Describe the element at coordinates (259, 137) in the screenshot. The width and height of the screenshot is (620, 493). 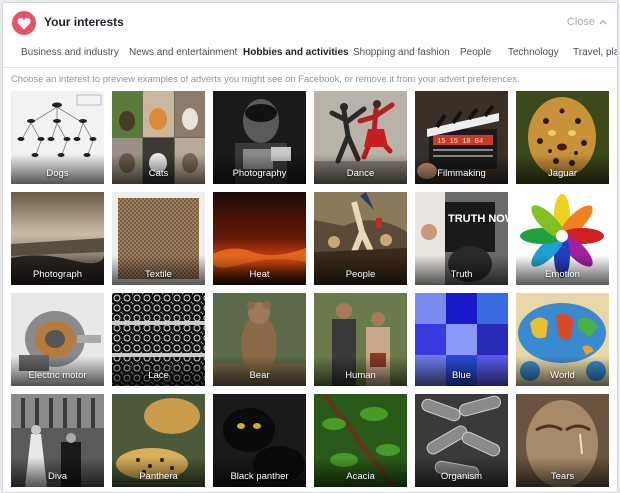
I see `interest-tile-photography: Photography` at that location.